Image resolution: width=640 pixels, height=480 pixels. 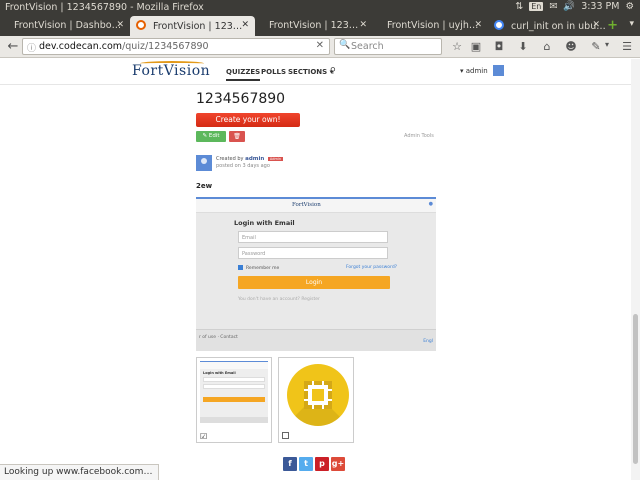 I want to click on created-by-line: Created by admin Admin, so click(x=250, y=159).